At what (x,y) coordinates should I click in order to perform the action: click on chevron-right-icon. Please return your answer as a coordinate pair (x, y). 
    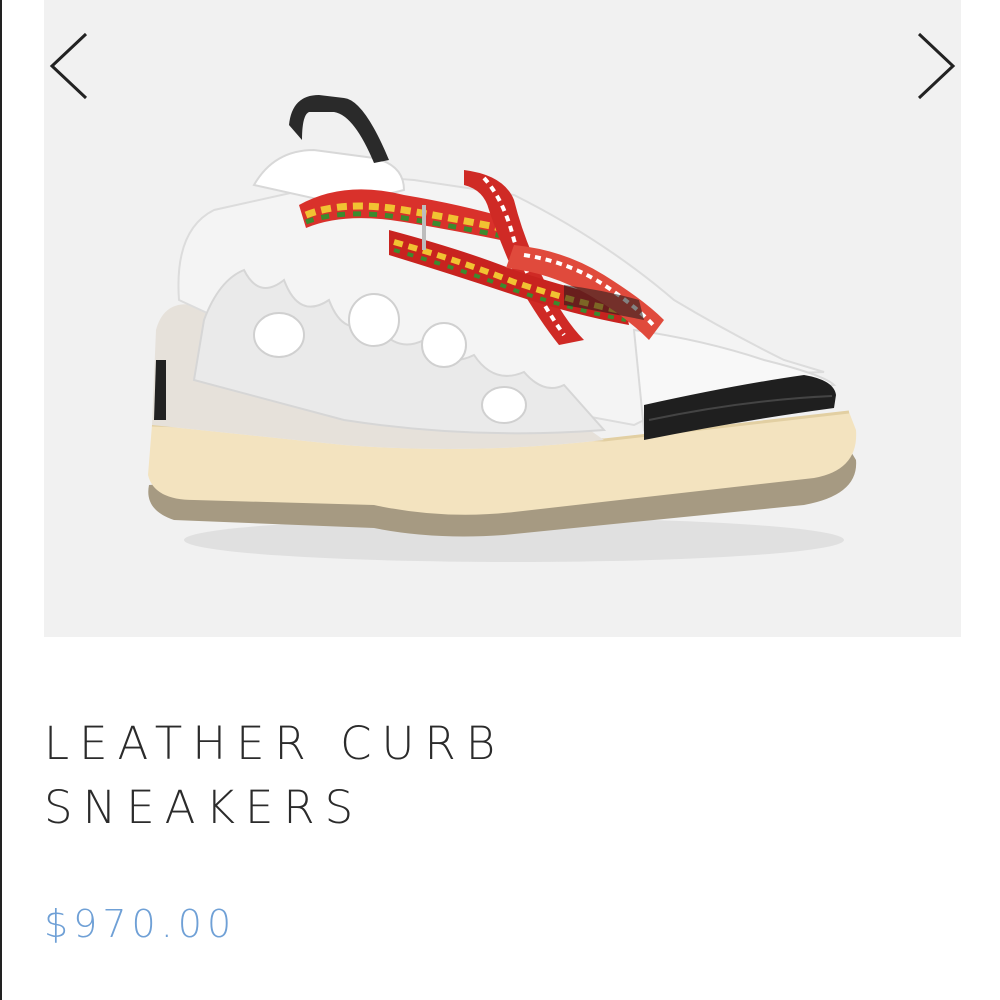
    Looking at the image, I should click on (936, 66).